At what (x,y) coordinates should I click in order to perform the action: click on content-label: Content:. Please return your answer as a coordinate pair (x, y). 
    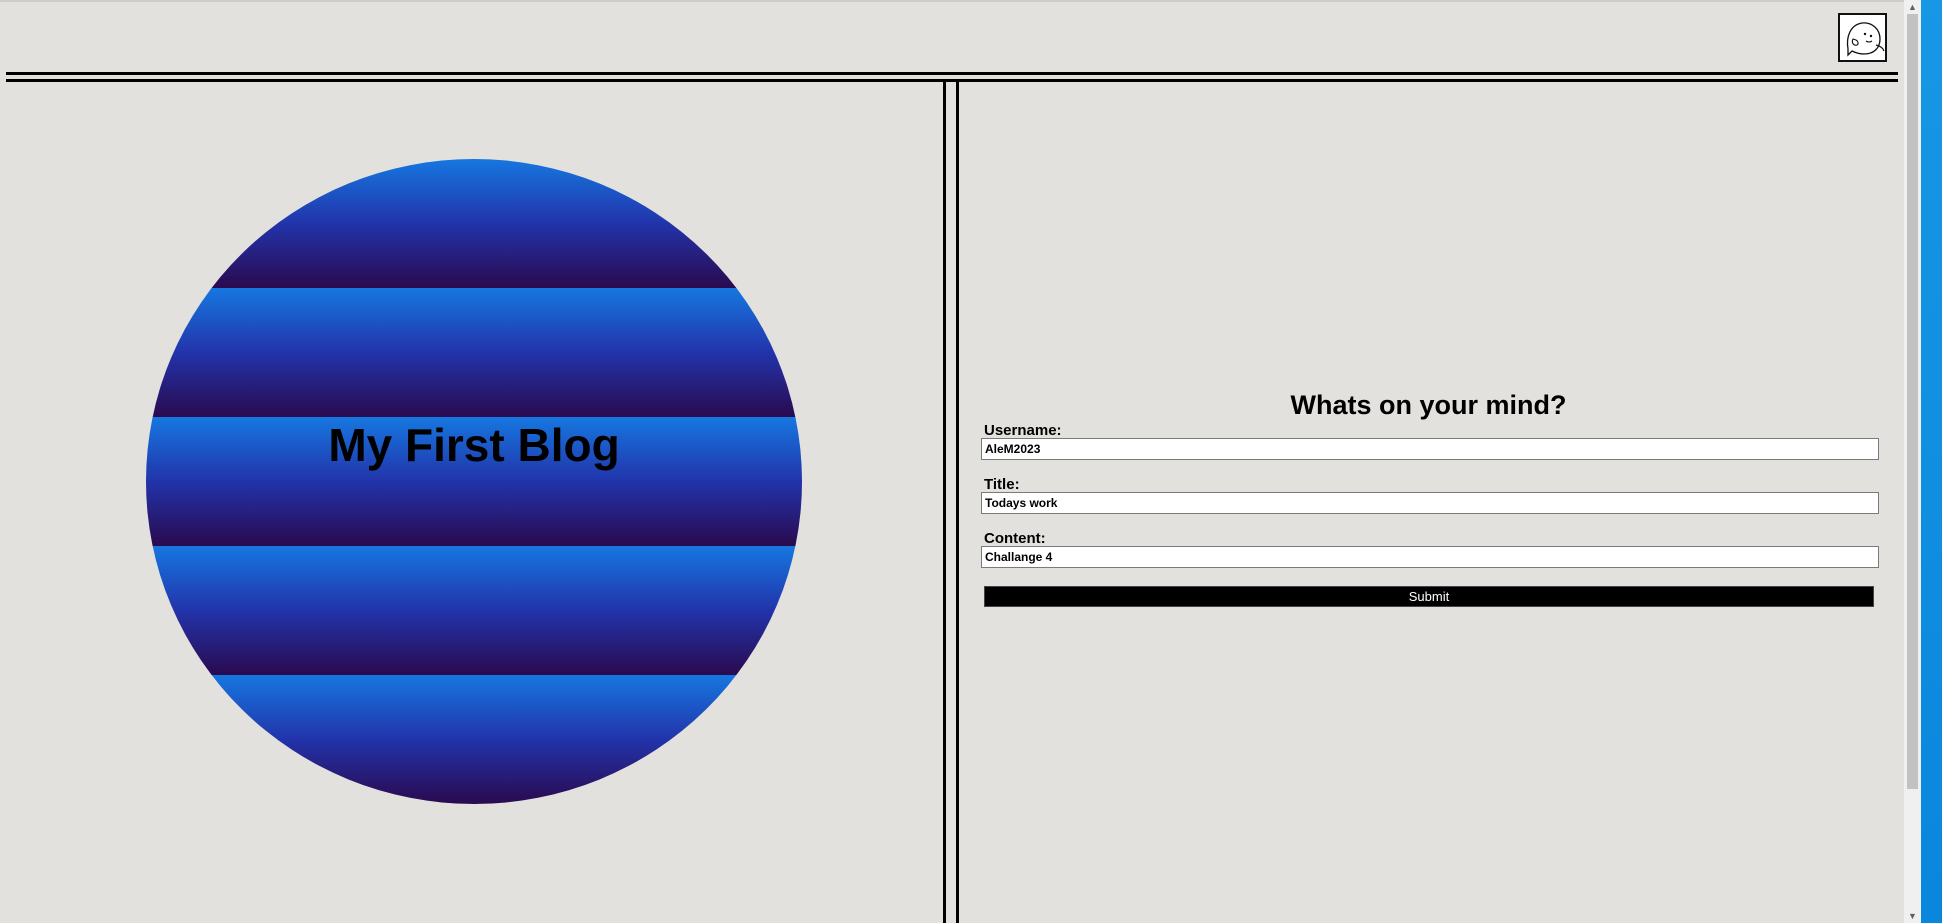
    Looking at the image, I should click on (1015, 538).